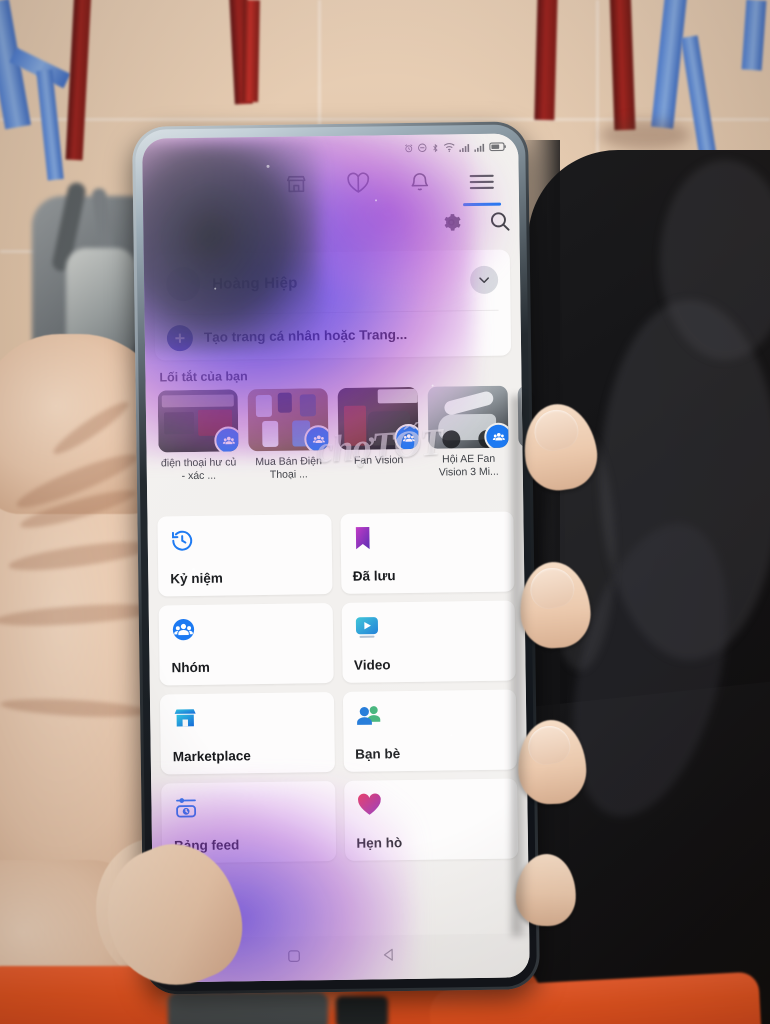 Image resolution: width=770 pixels, height=1024 pixels. Describe the element at coordinates (479, 147) in the screenshot. I see `signal-sim2-icon` at that location.